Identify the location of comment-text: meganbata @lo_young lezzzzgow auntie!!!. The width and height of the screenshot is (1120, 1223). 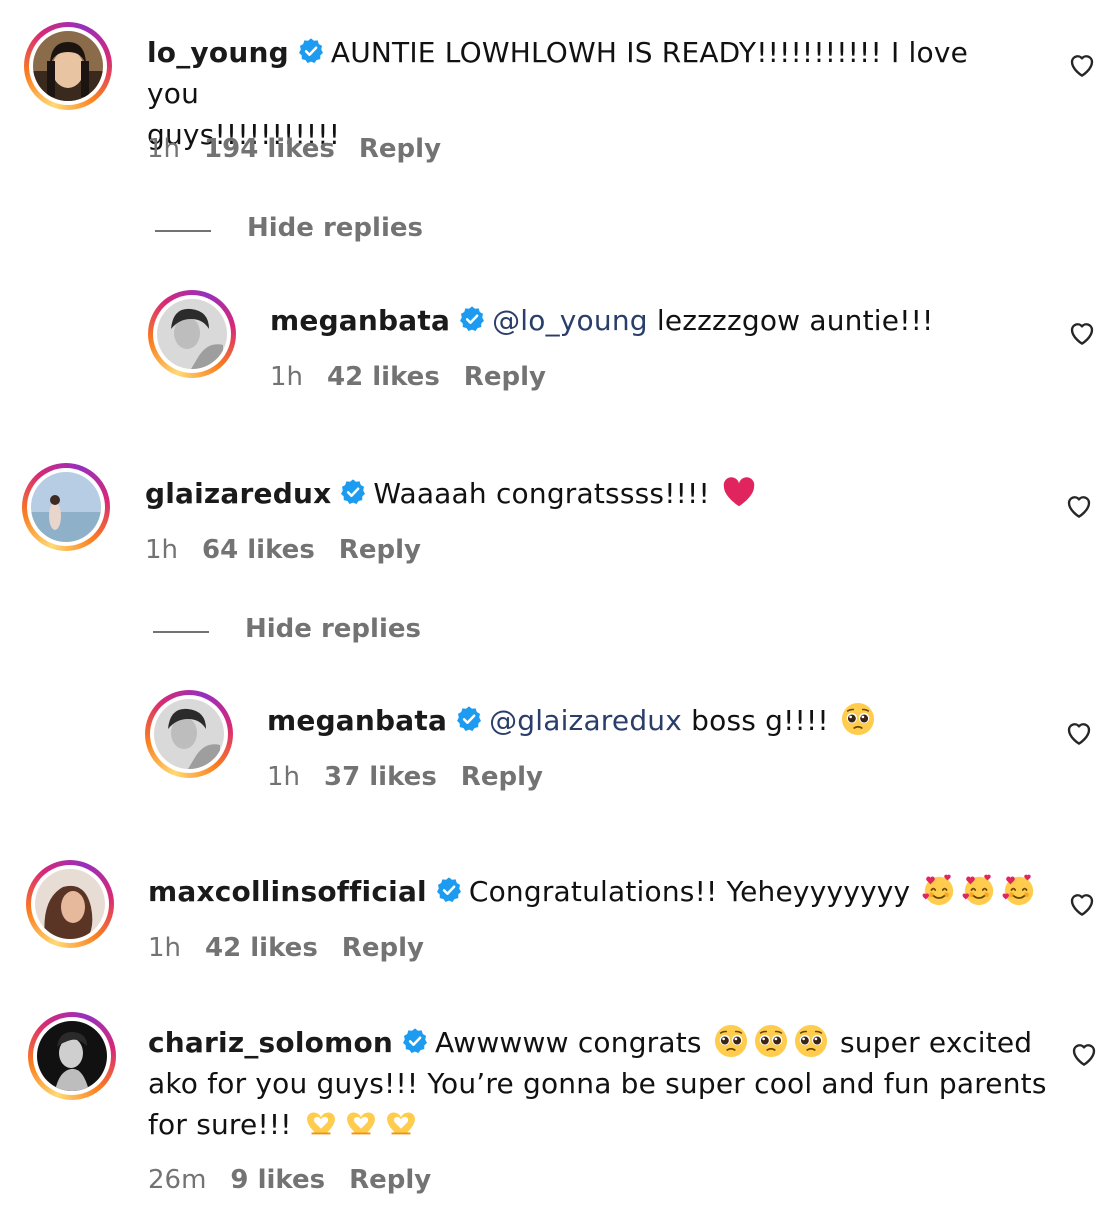
(650, 320).